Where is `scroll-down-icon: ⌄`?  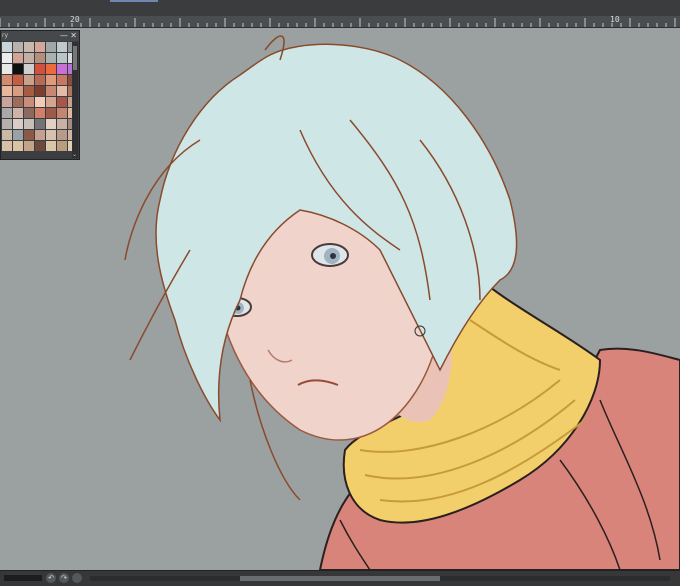
scroll-down-icon: ⌄ is located at coordinates (74, 155).